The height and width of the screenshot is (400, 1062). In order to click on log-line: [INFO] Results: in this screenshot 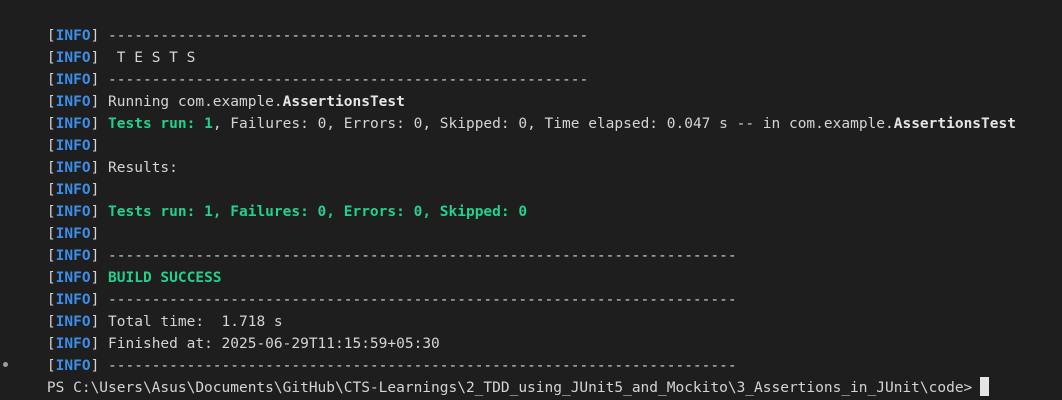, I will do `click(95, 155)`.